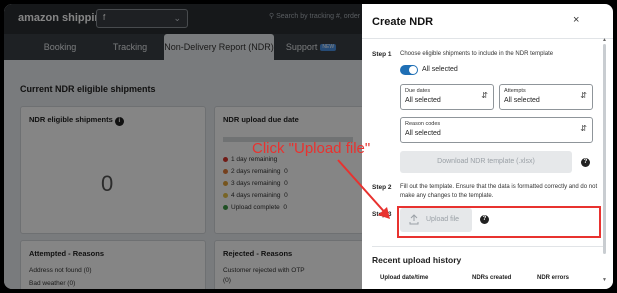 This screenshot has height=293, width=617. Describe the element at coordinates (404, 278) in the screenshot. I see `history-col-date: Upload date/time` at that location.